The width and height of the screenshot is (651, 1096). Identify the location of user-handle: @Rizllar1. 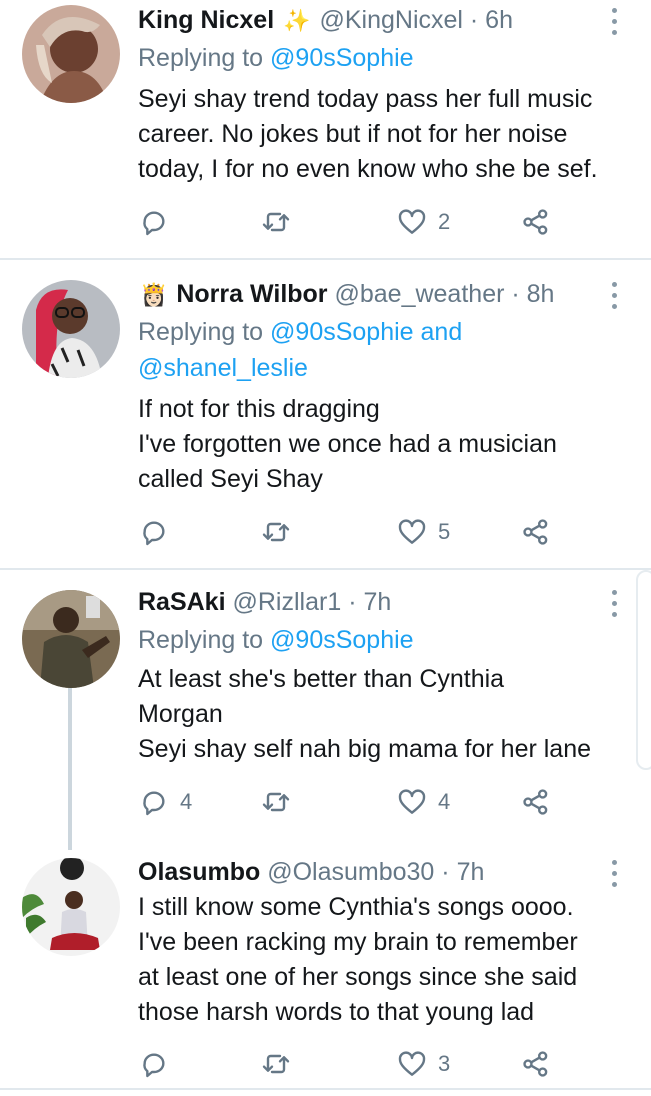
(287, 602).